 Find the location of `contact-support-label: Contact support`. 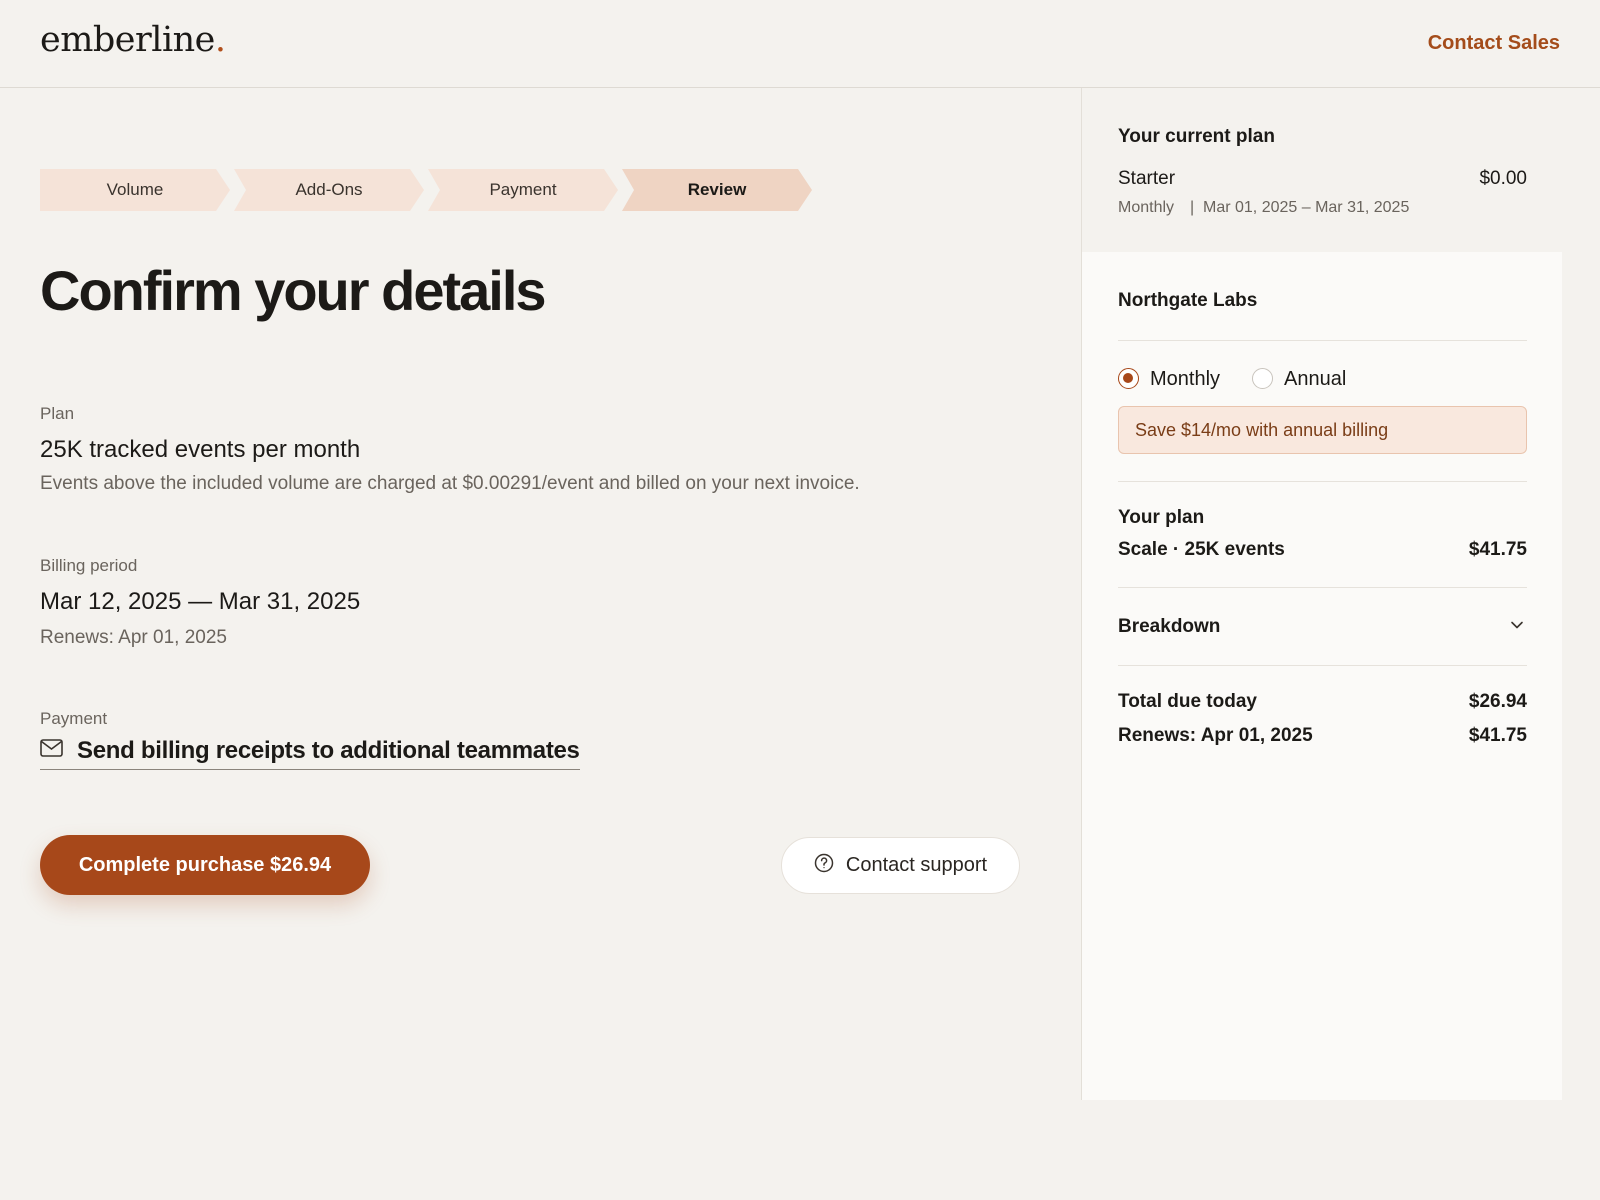

contact-support-label: Contact support is located at coordinates (916, 865).